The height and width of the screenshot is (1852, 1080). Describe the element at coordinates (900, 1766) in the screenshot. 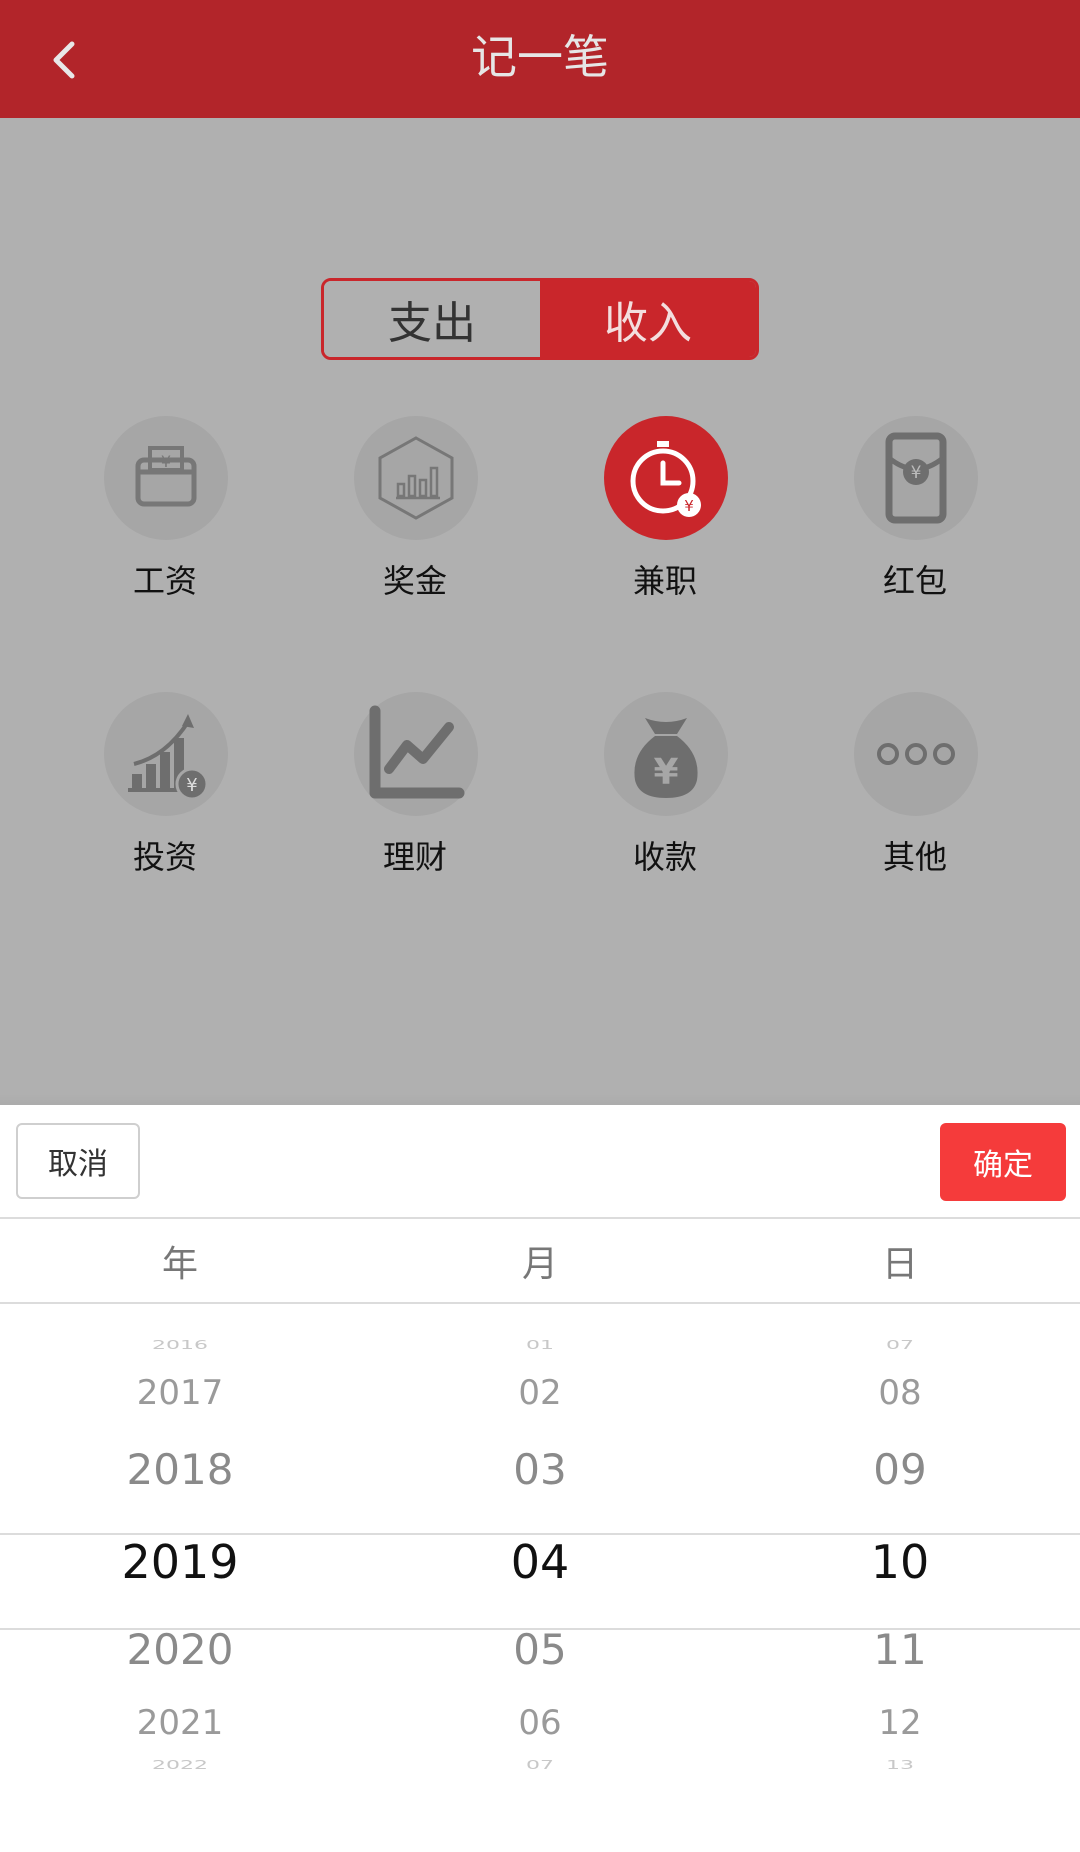

I see `wheel-option: 13` at that location.